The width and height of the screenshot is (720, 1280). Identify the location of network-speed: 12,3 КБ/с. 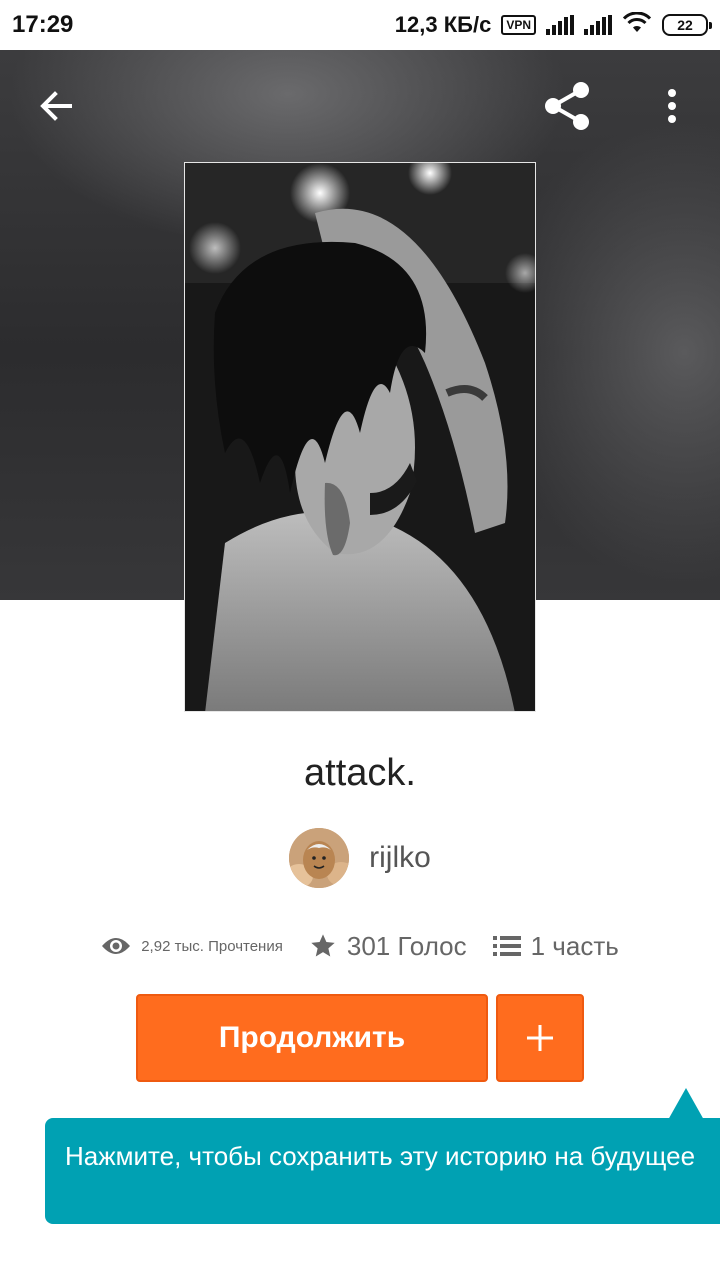
(443, 24).